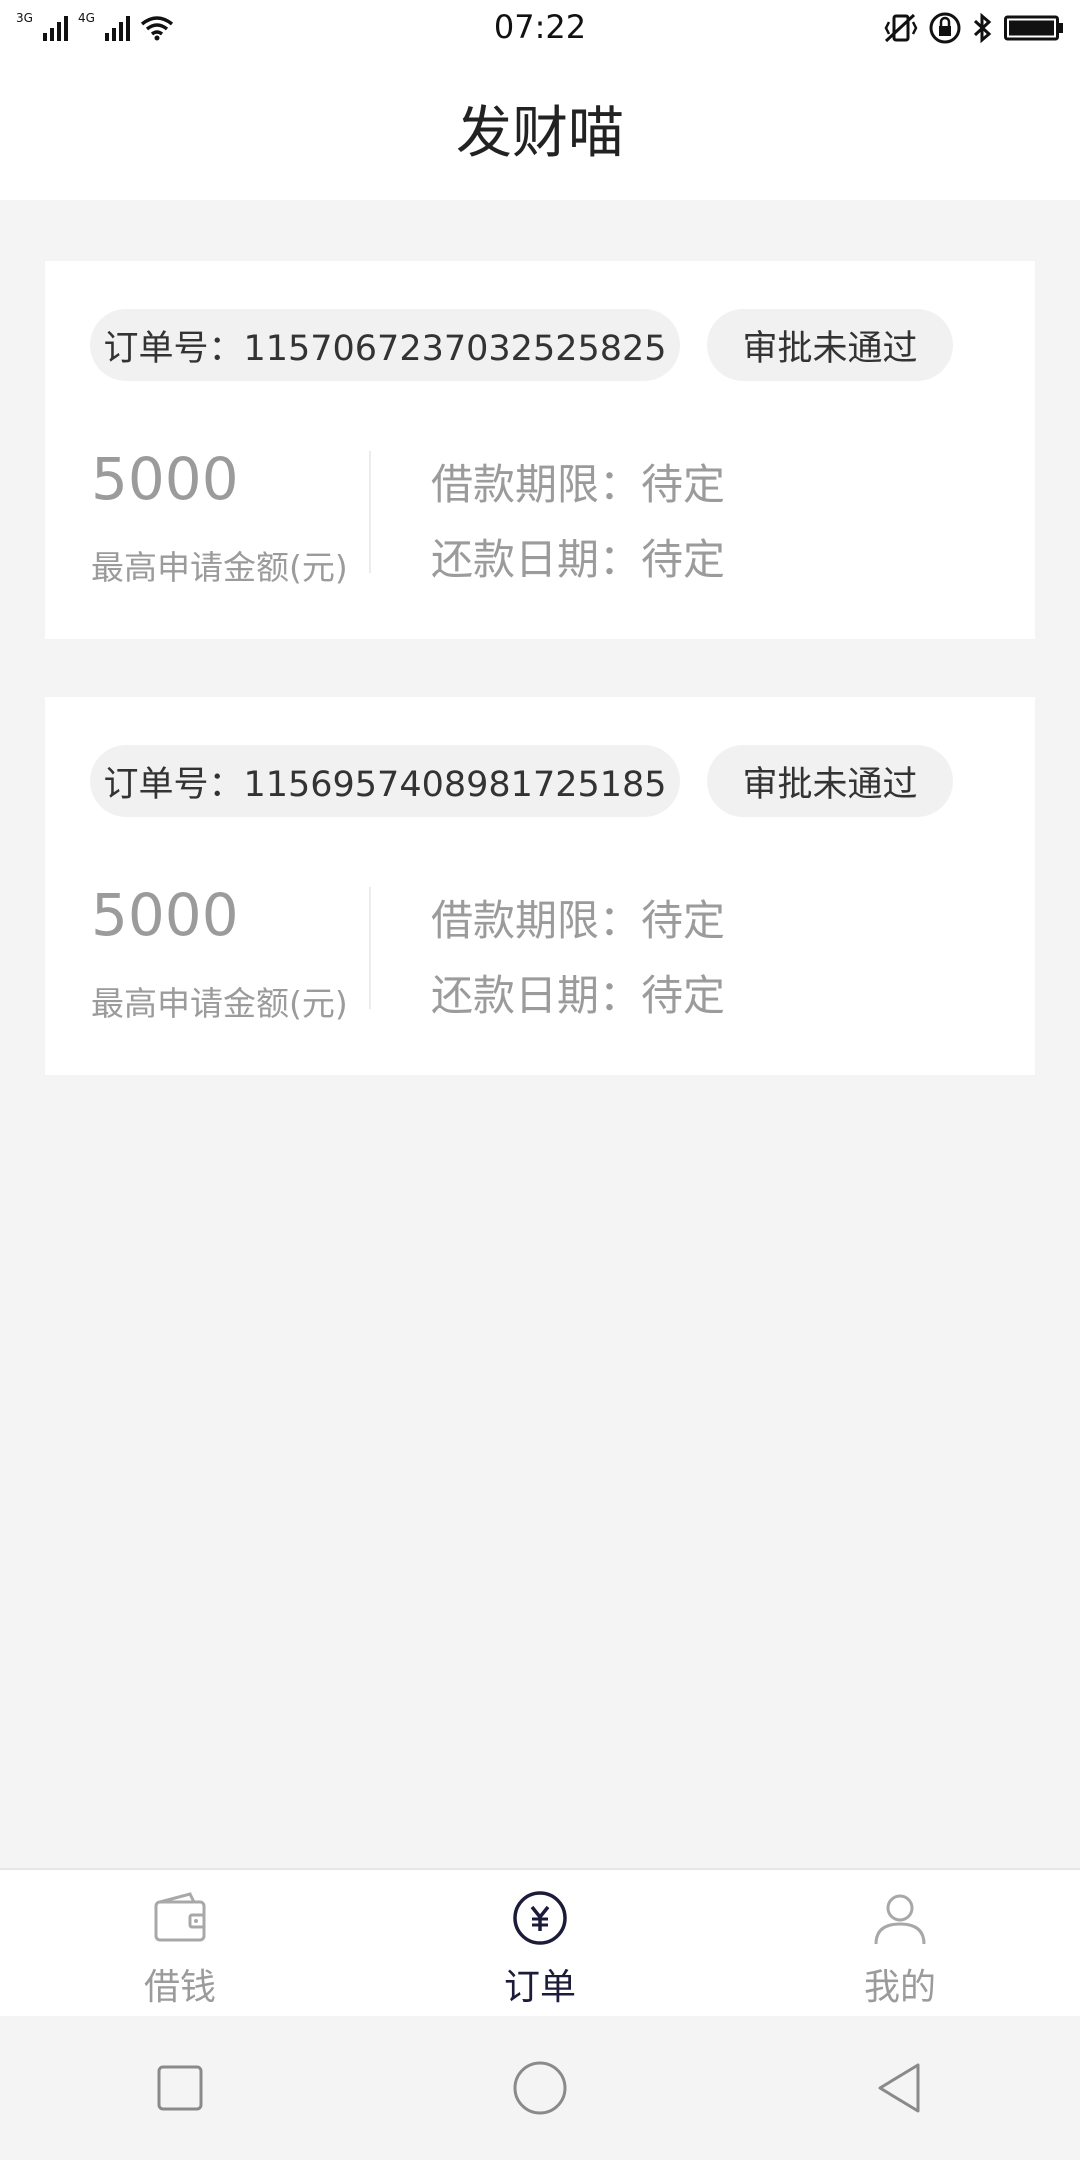 The height and width of the screenshot is (2160, 1080). Describe the element at coordinates (180, 1943) in the screenshot. I see `tab-borrow: 借钱` at that location.